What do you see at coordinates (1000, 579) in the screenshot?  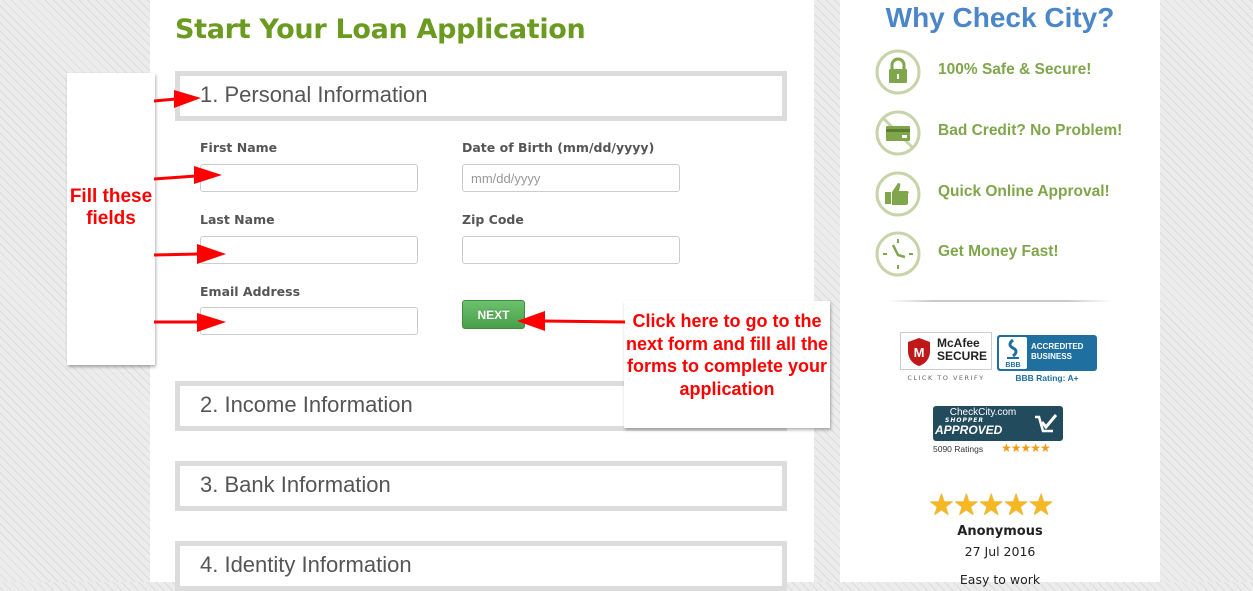 I see `review-text: Easy to work` at bounding box center [1000, 579].